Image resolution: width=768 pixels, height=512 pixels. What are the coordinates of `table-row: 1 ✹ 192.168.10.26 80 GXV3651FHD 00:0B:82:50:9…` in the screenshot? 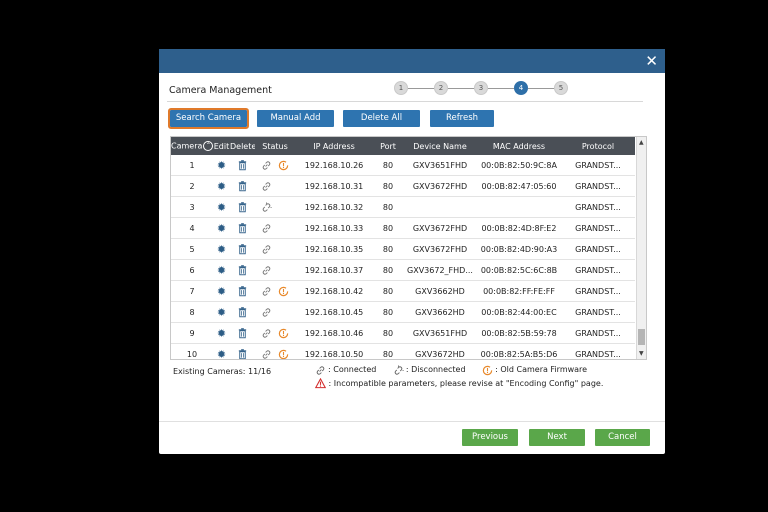 It's located at (403, 165).